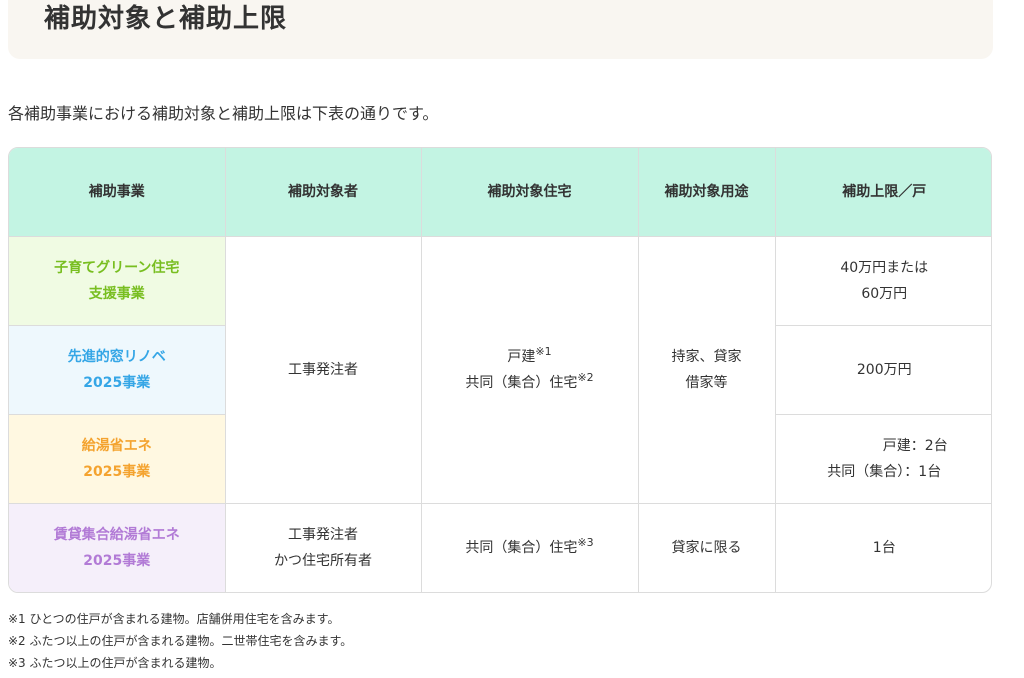 The width and height of the screenshot is (1024, 678). What do you see at coordinates (884, 294) in the screenshot?
I see `cap-line2: 60万円` at bounding box center [884, 294].